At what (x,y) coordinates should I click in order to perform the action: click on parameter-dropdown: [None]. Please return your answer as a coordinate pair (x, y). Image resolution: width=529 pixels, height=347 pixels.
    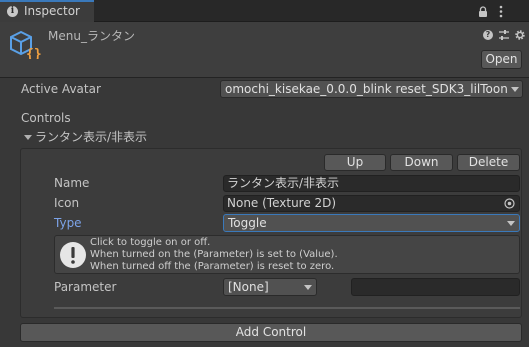
    Looking at the image, I should click on (270, 287).